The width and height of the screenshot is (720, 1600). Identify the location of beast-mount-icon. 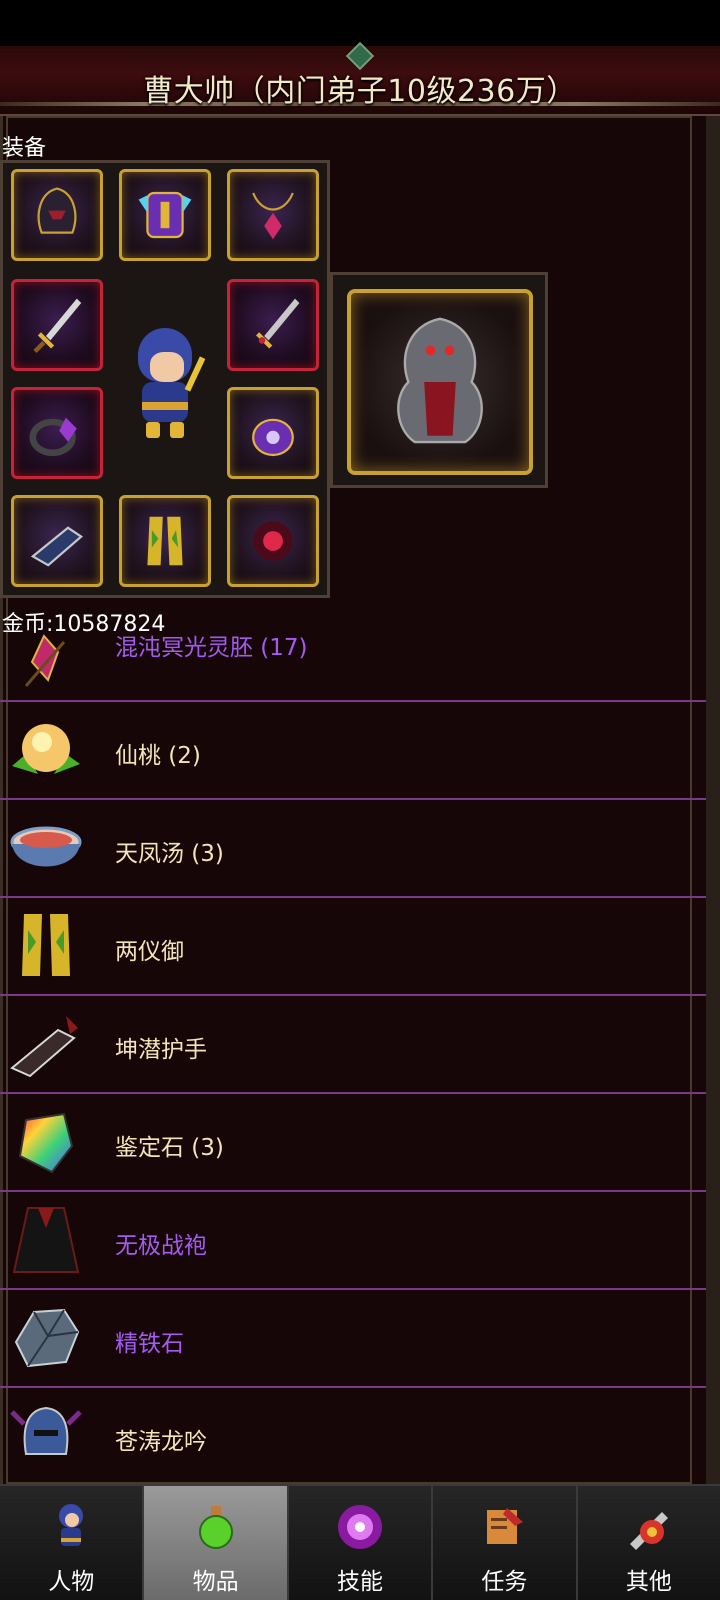
(440, 380).